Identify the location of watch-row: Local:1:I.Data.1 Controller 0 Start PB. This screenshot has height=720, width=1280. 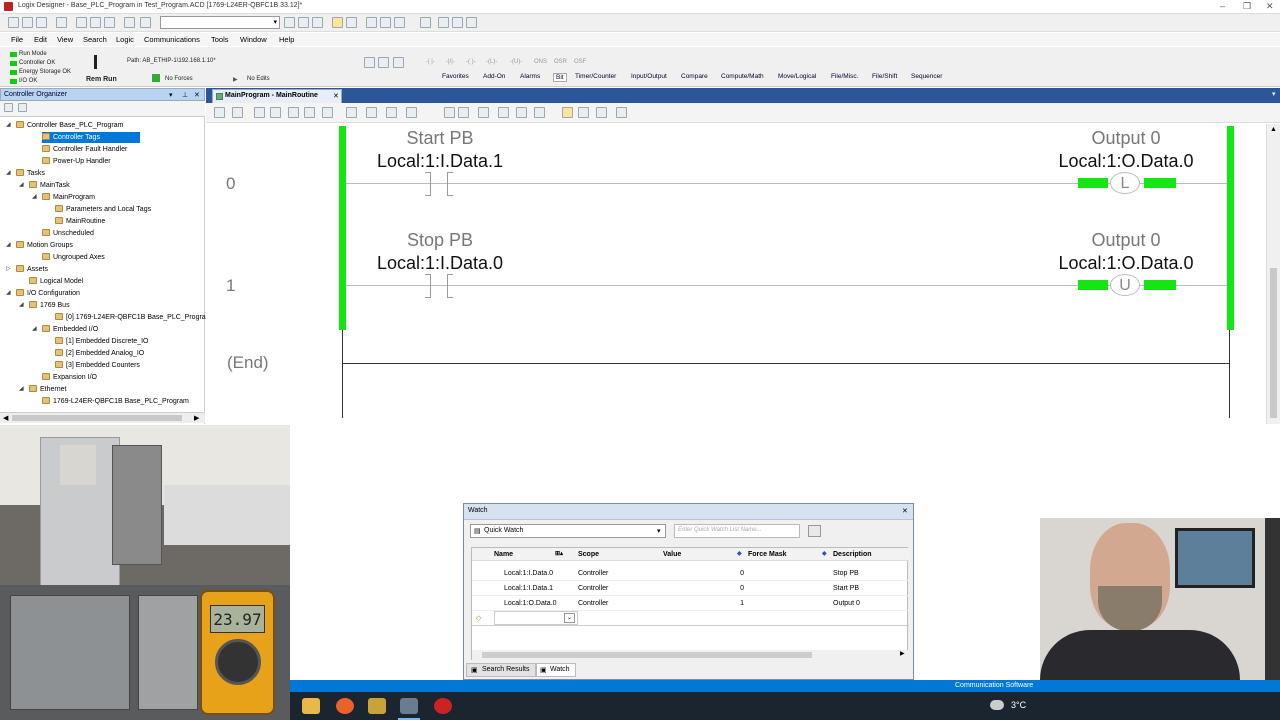
(690, 588).